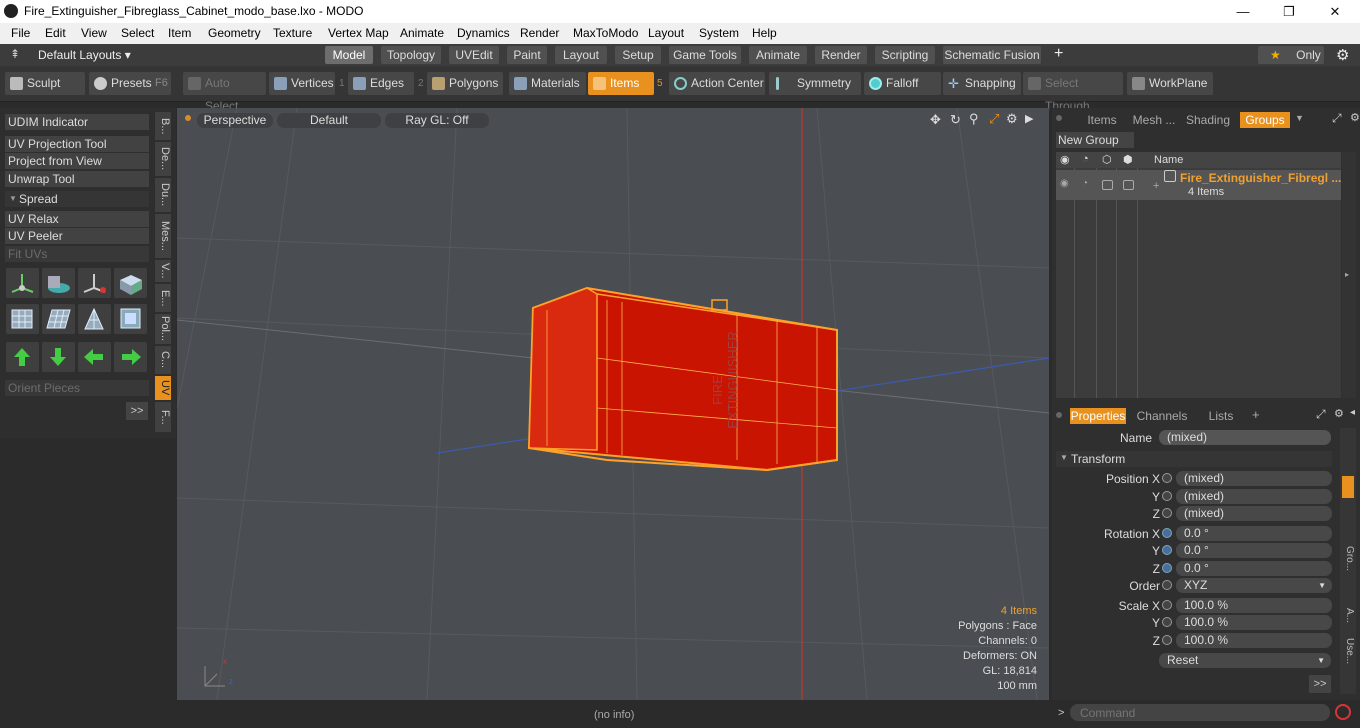  Describe the element at coordinates (224, 92) in the screenshot. I see `auto-select-button: Auto Select` at that location.